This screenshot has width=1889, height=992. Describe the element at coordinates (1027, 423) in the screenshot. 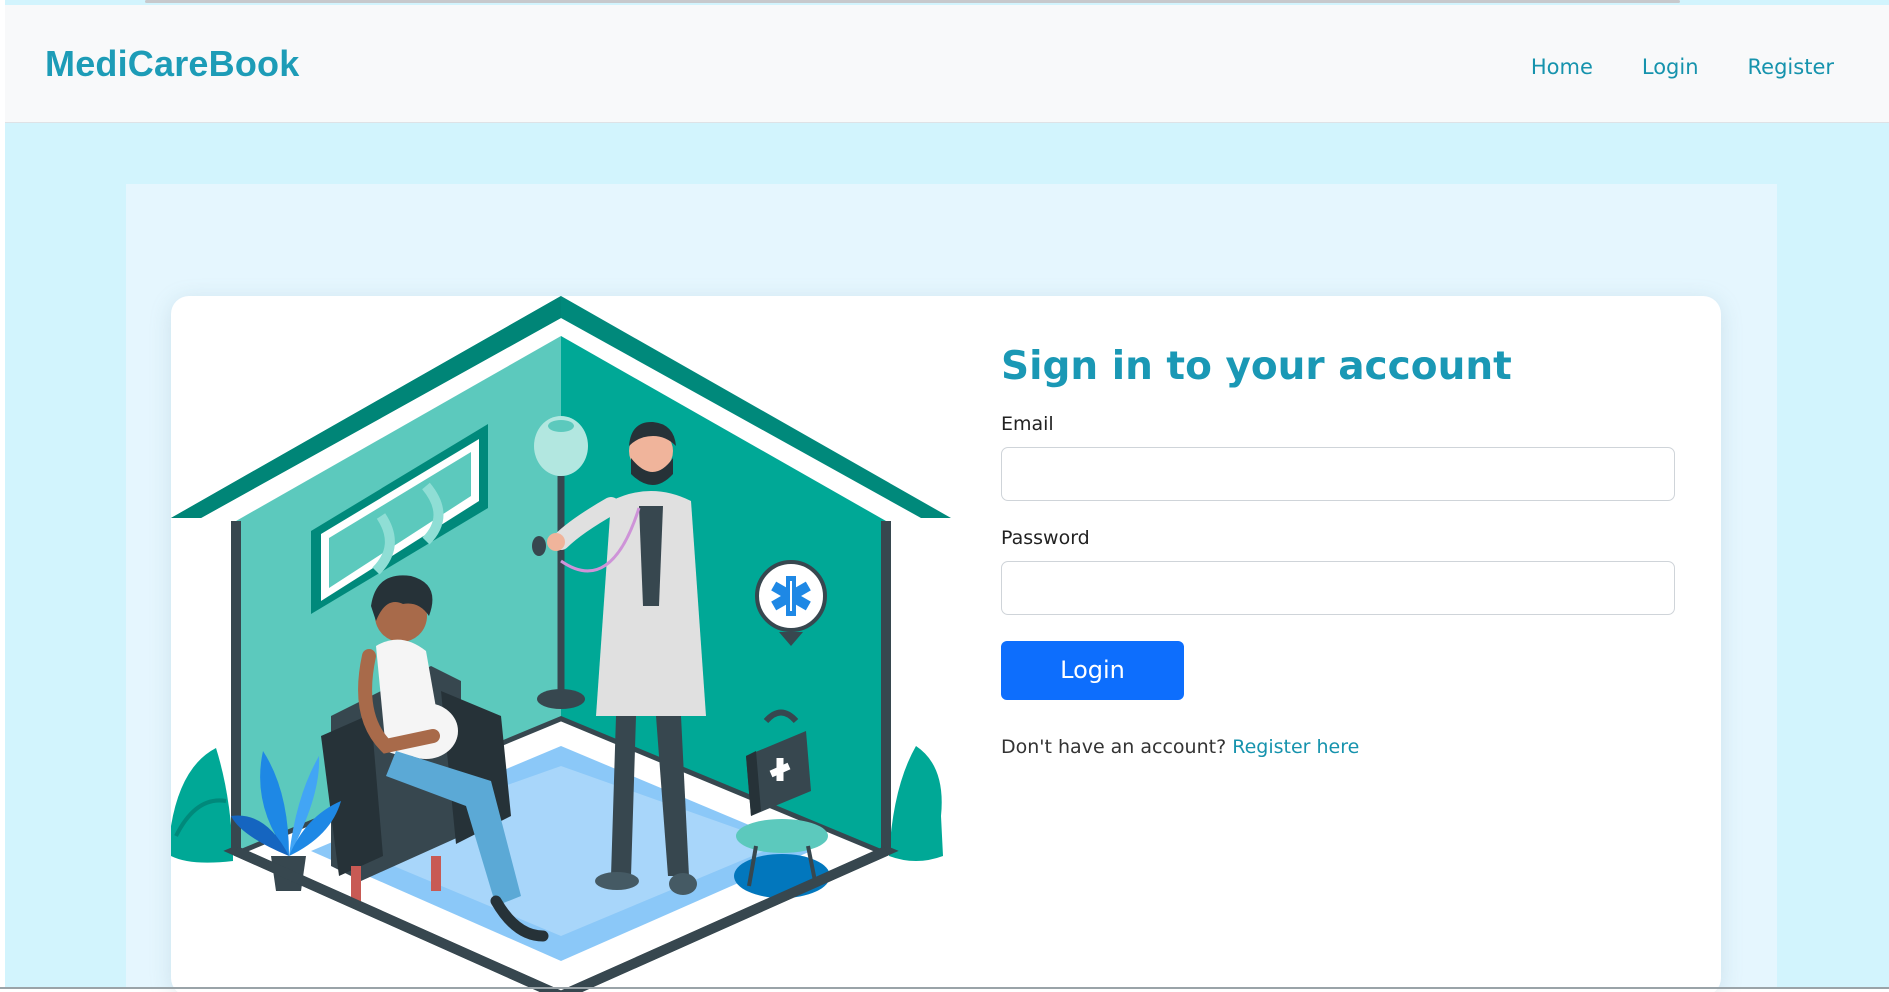

I see `email-label: Email` at that location.